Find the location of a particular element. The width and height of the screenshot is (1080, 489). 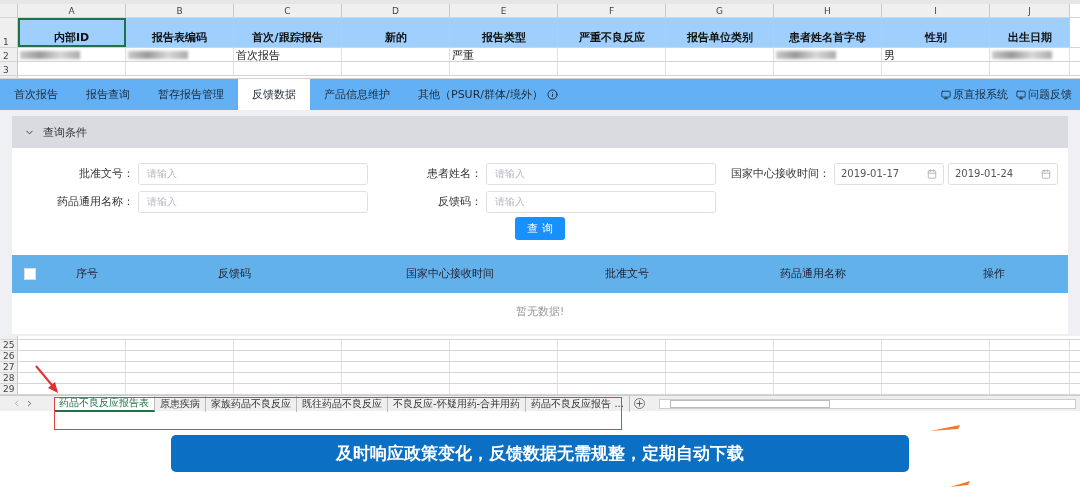

table-cell: 内部ID is located at coordinates (72, 32).